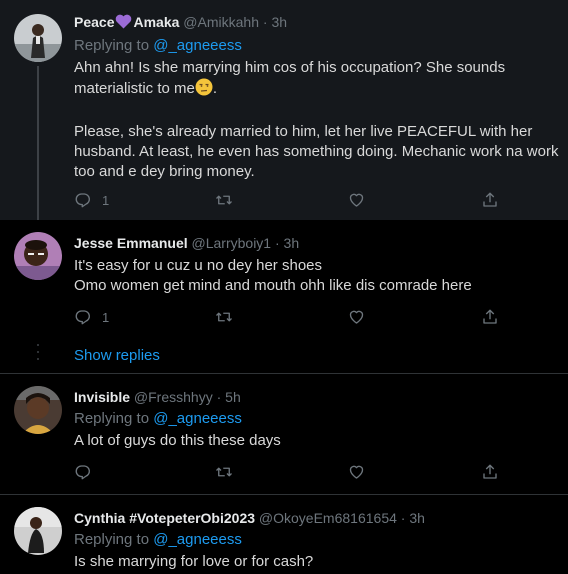  I want to click on tweet-header: Jesse Emmanuel @Larryboiy1 · 3h, so click(317, 243).